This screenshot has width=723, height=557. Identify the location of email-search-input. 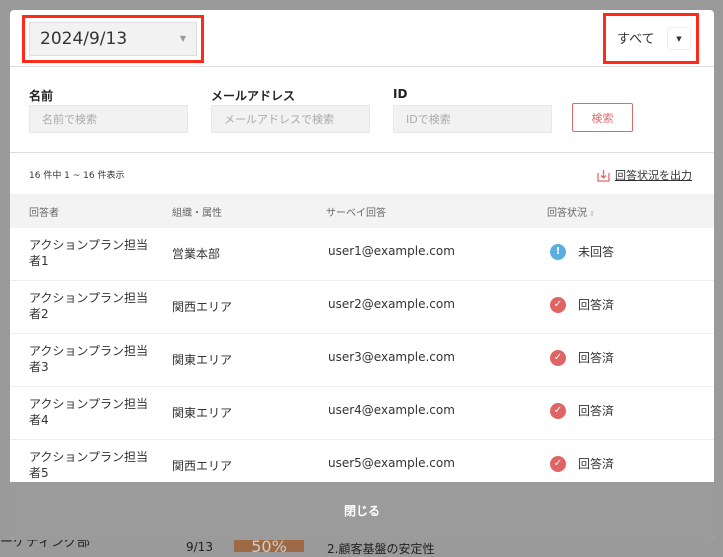
(290, 119).